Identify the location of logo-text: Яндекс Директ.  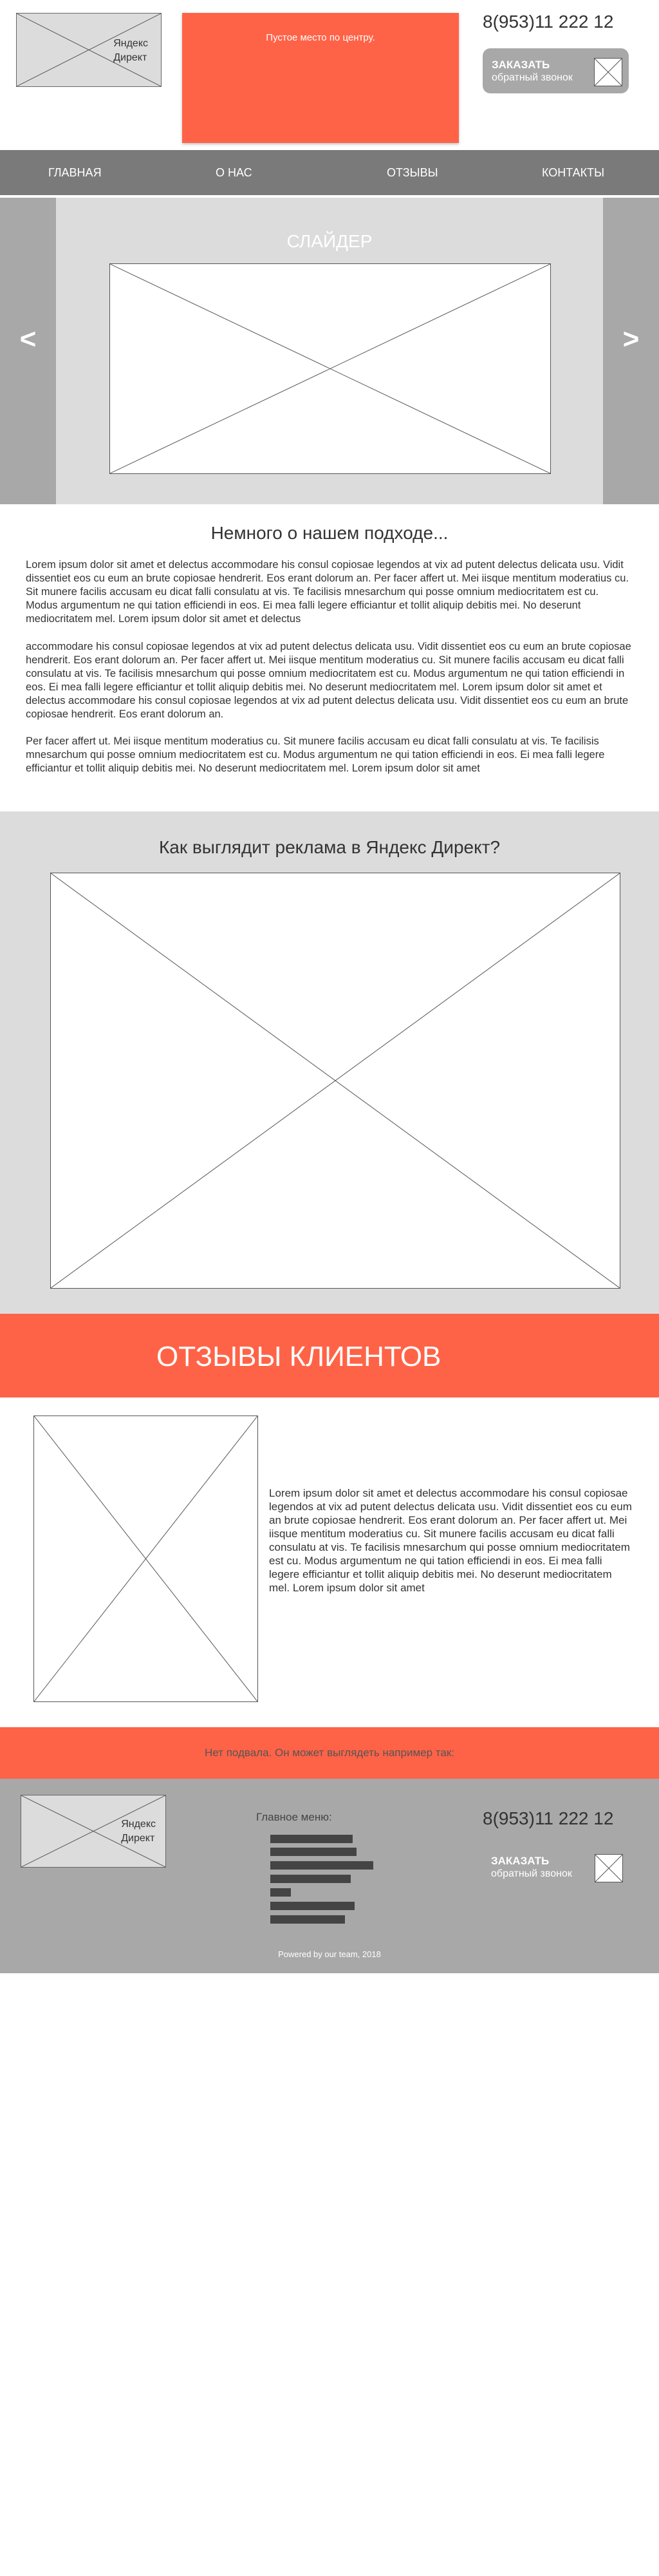
(130, 51).